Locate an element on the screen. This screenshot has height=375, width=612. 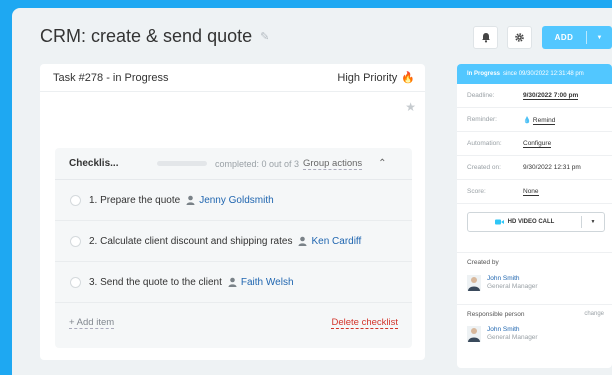
responsible-label: Responsible person is located at coordinates (496, 314).